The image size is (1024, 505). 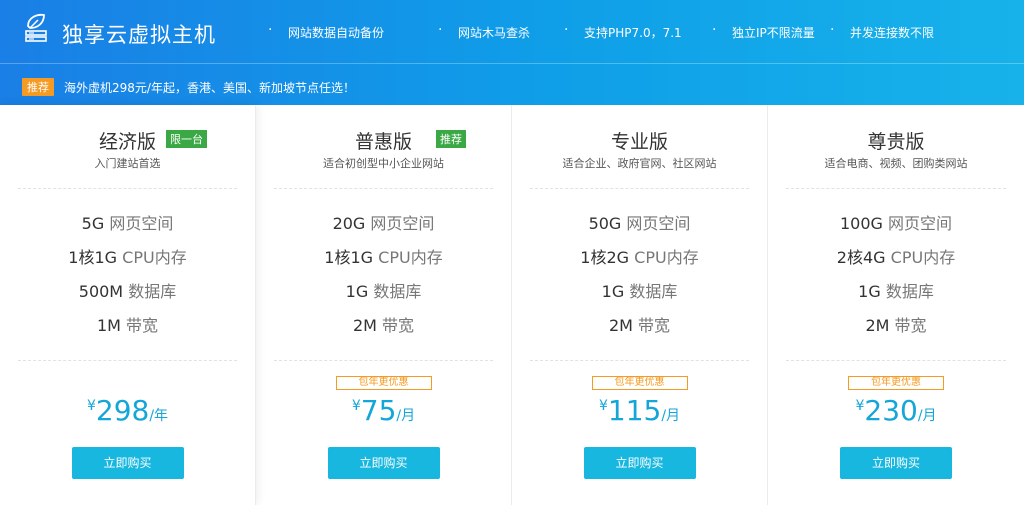 I want to click on promo-tag: 推荐, so click(x=38, y=87).